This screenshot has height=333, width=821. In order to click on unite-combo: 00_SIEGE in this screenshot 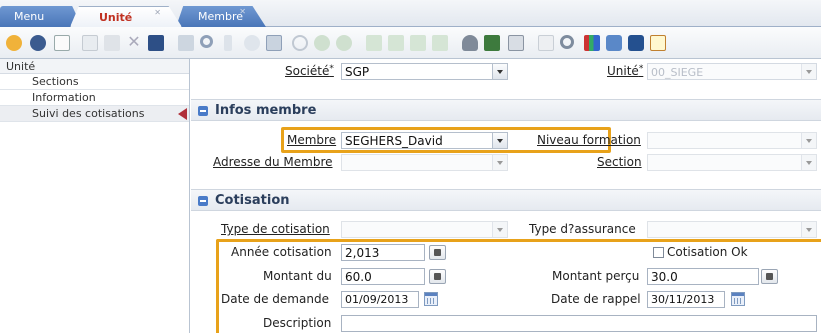, I will do `click(732, 71)`.